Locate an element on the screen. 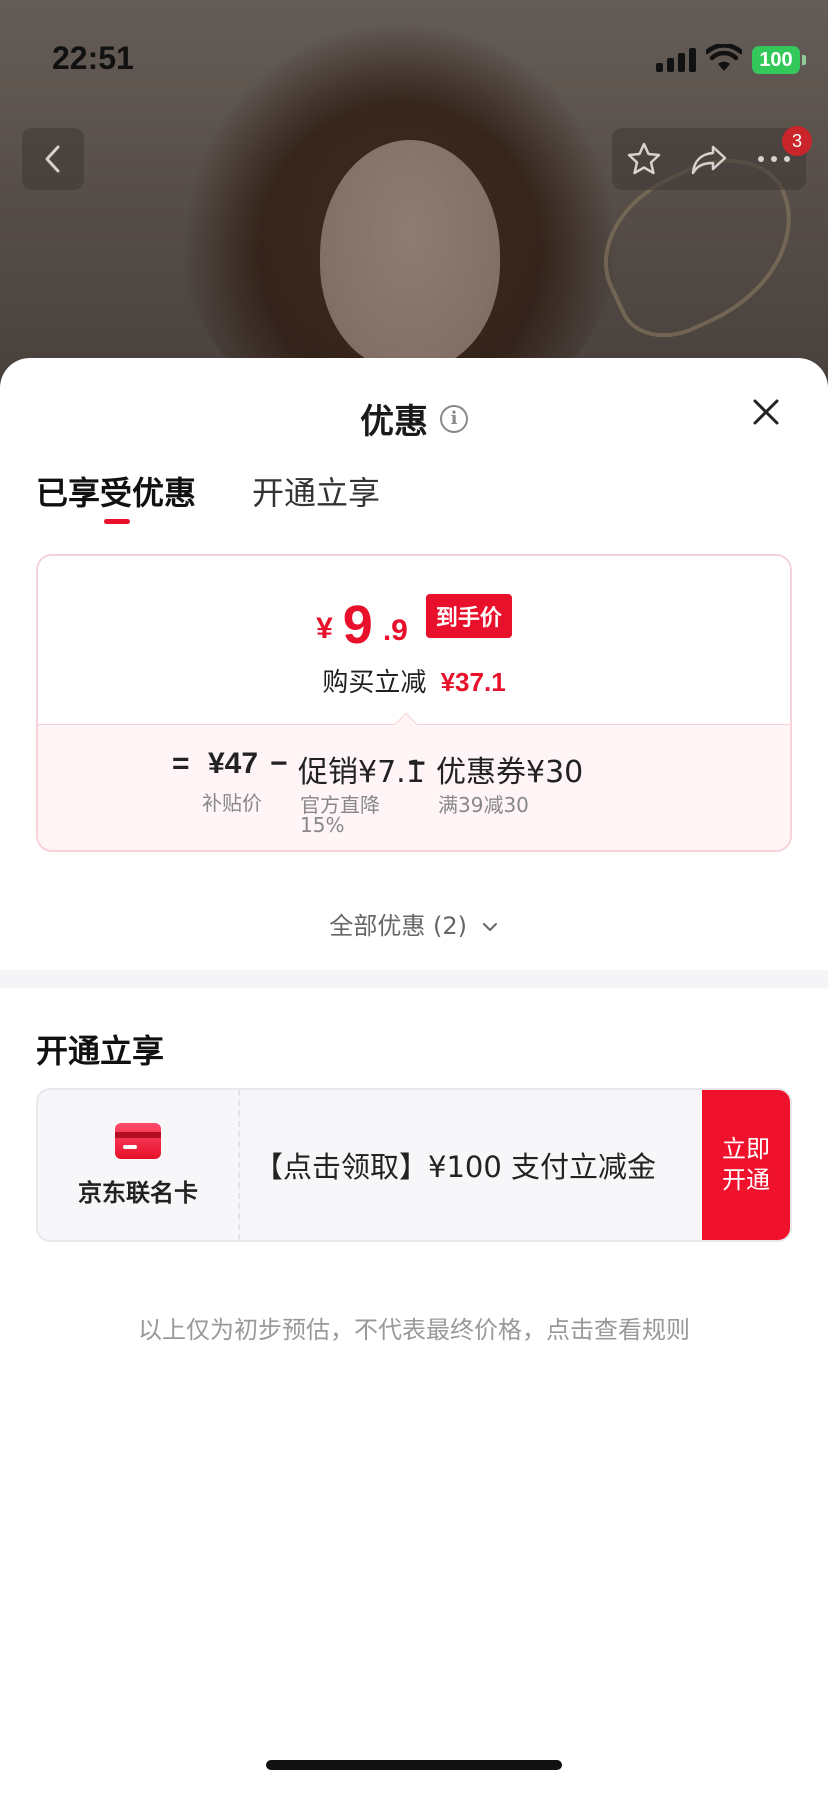 The image size is (828, 1793). price-integer: 9 is located at coordinates (357, 625).